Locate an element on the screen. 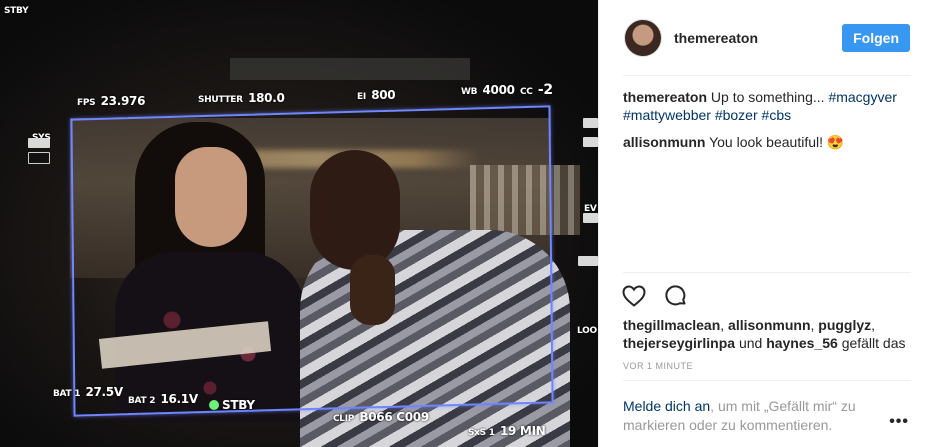 This screenshot has height=447, width=929. hud-bat2: BAT 2 16.1V is located at coordinates (163, 399).